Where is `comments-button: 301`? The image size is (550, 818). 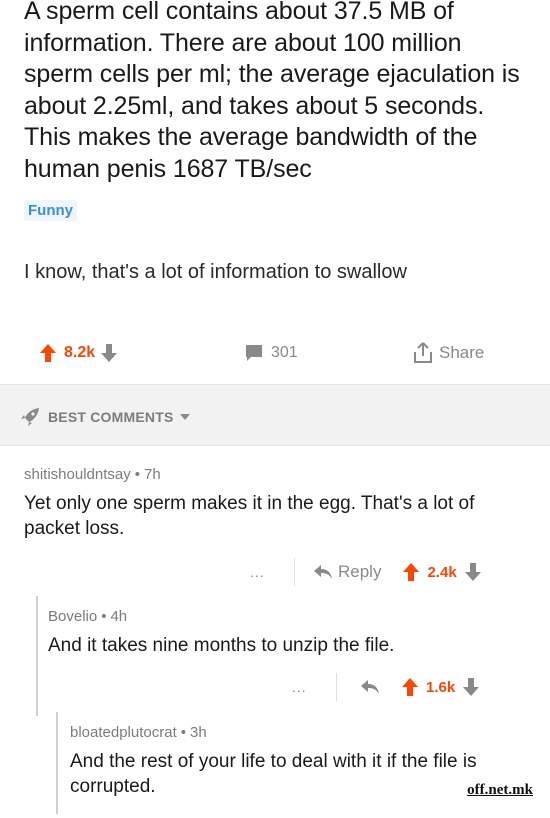 comments-button: 301 is located at coordinates (271, 353).